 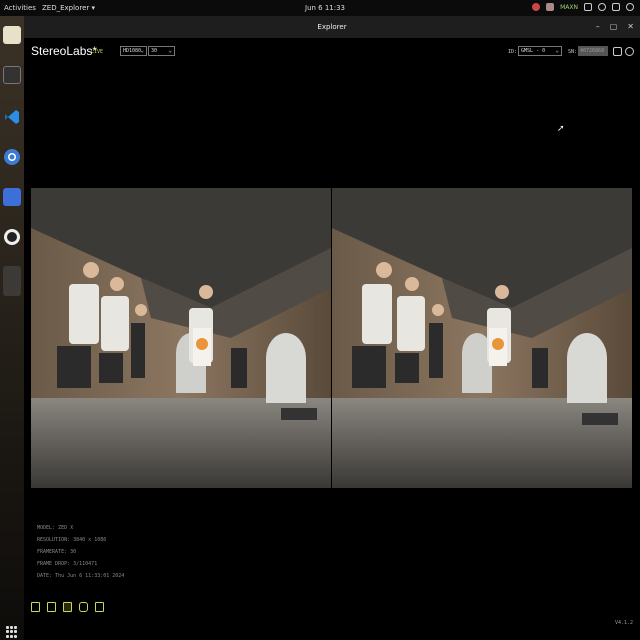 What do you see at coordinates (593, 51) in the screenshot?
I see `serial-number-field: 40726868` at bounding box center [593, 51].